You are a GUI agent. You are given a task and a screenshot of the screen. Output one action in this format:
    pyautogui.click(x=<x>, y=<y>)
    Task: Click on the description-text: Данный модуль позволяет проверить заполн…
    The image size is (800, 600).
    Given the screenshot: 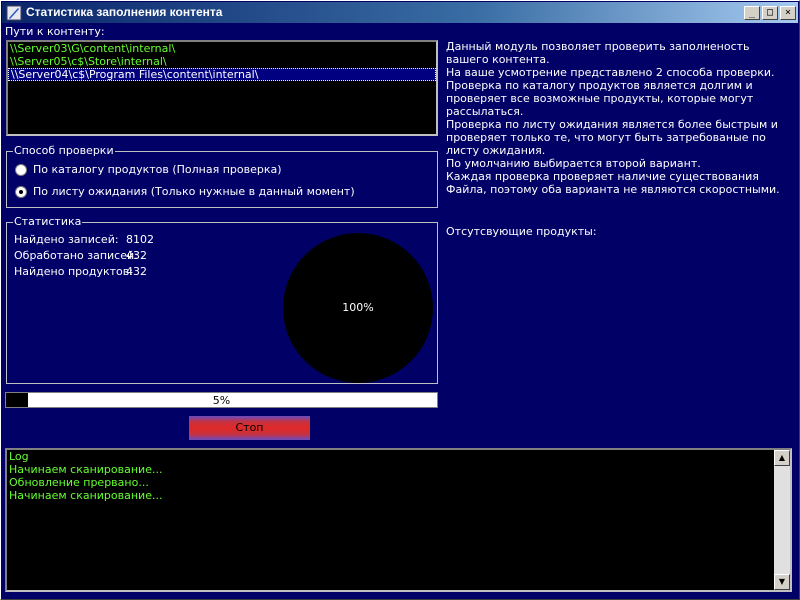 What is the action you would take?
    pyautogui.click(x=616, y=118)
    